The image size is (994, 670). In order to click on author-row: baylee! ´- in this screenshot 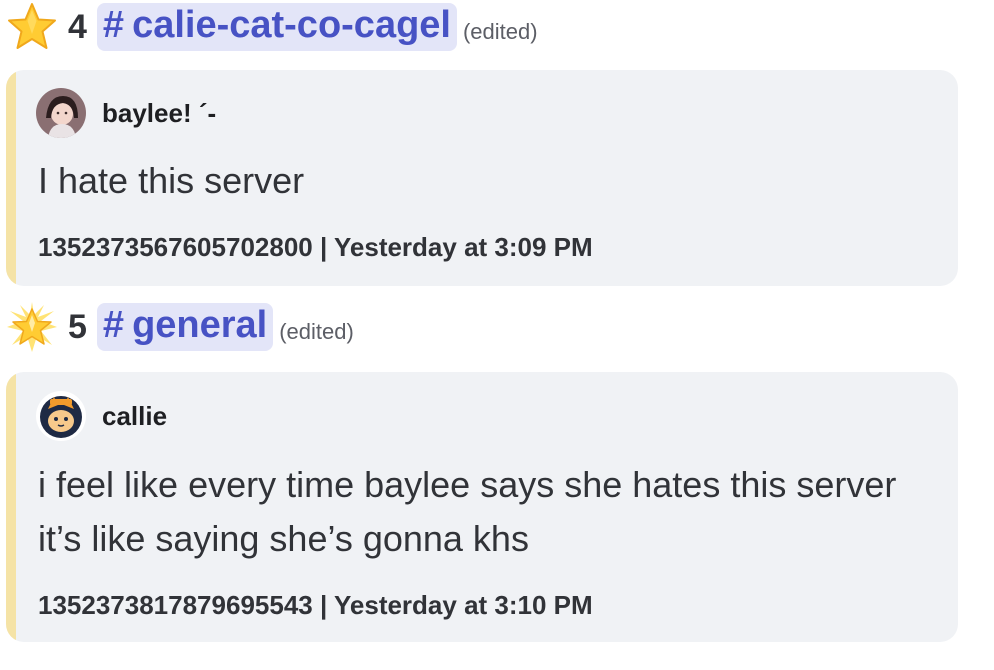, I will do `click(126, 113)`.